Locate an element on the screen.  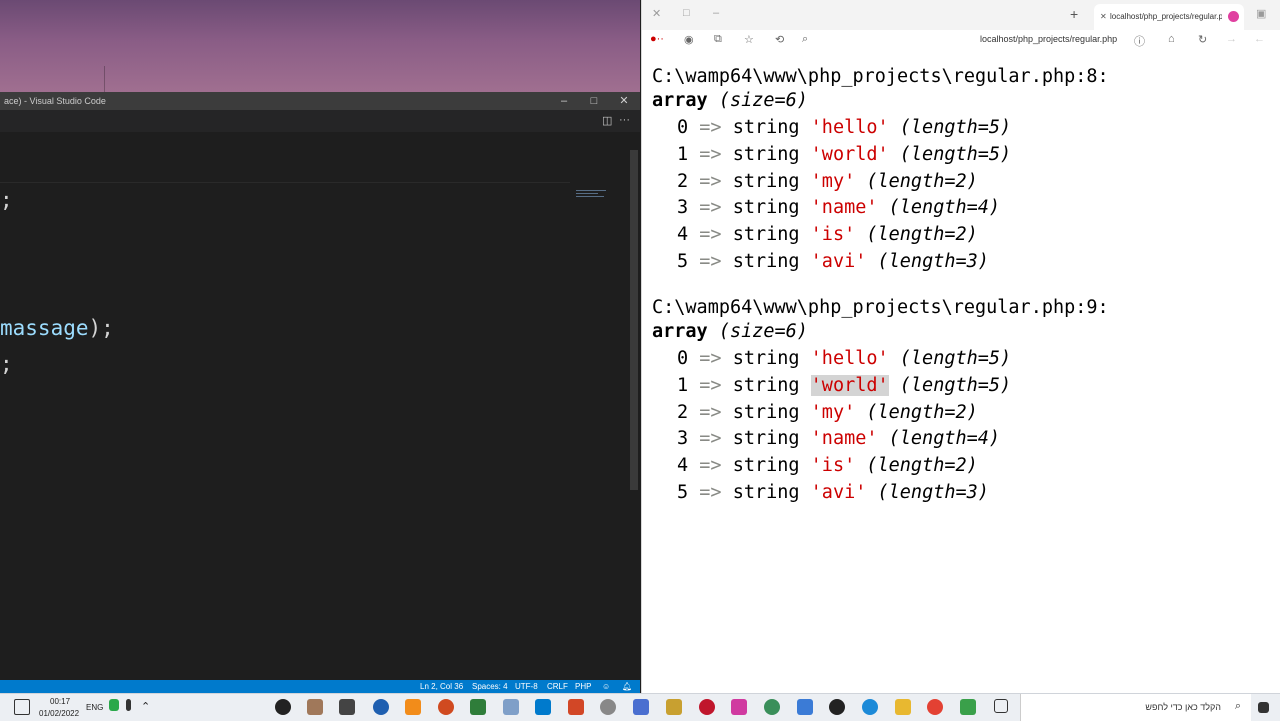
language-status: PHP is located at coordinates (583, 686).